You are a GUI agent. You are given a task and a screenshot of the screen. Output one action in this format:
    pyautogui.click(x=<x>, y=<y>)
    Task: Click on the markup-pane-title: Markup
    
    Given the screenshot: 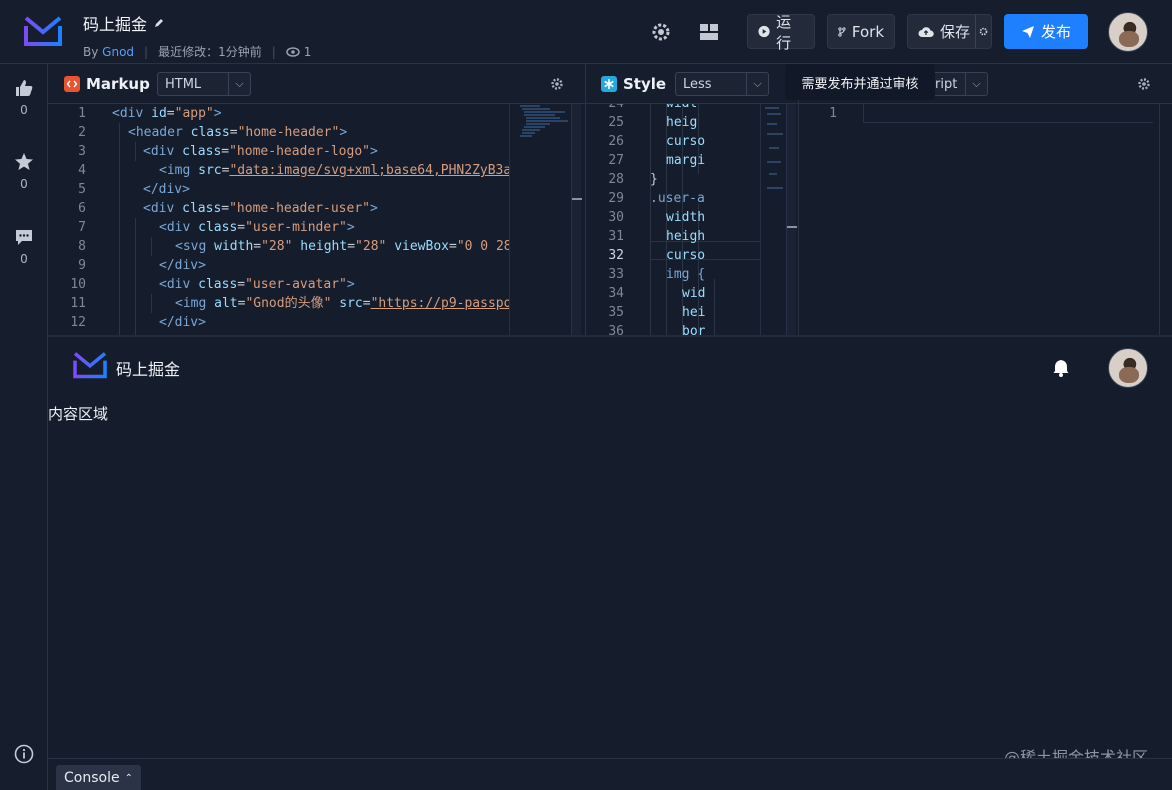 What is the action you would take?
    pyautogui.click(x=118, y=84)
    